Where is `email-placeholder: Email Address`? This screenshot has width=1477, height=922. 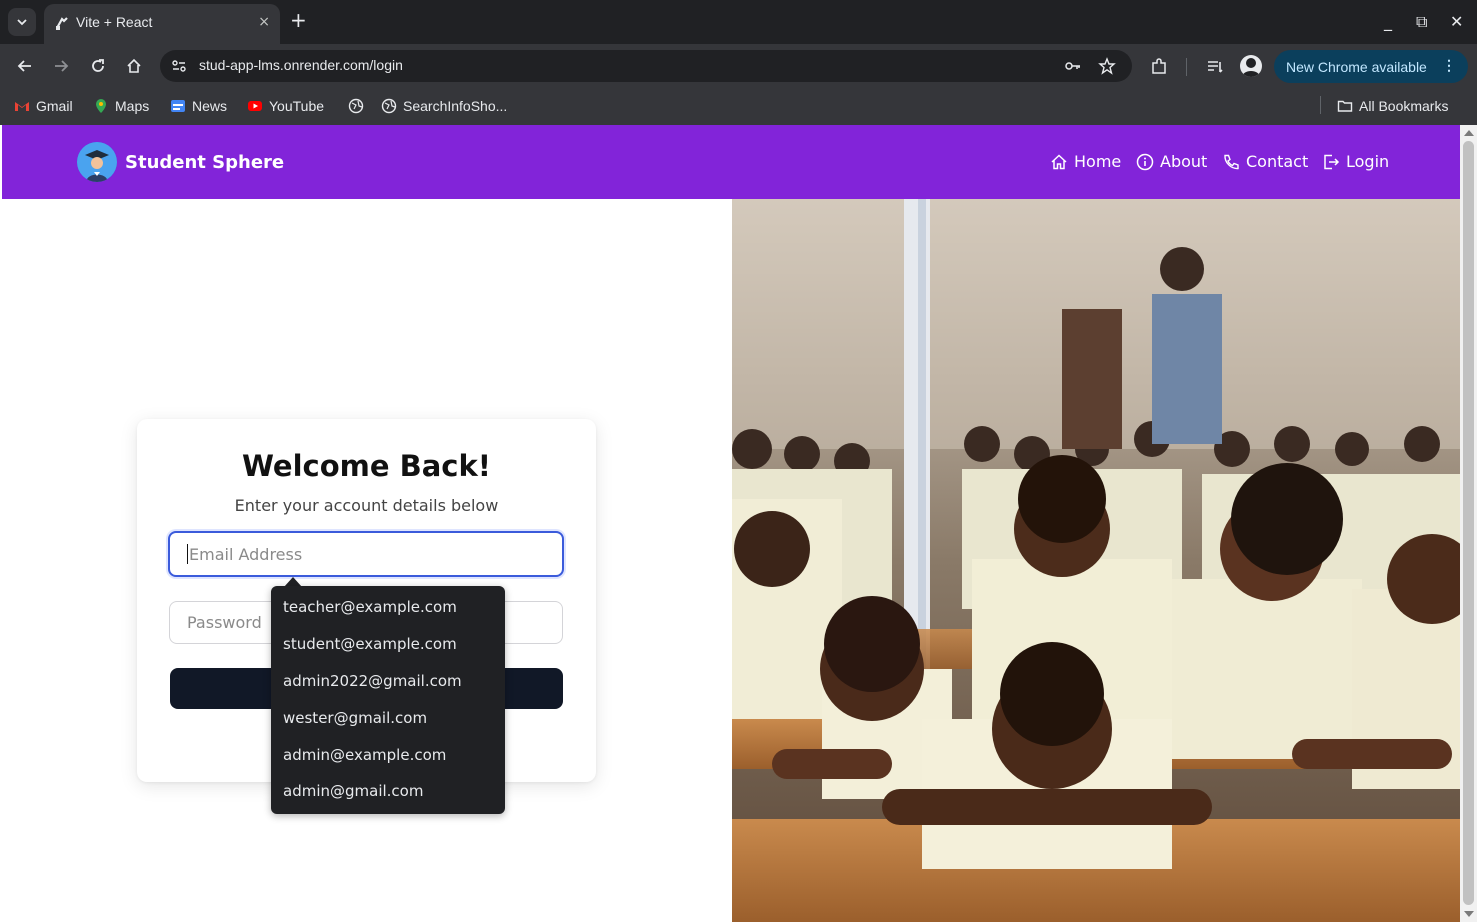
email-placeholder: Email Address is located at coordinates (246, 554).